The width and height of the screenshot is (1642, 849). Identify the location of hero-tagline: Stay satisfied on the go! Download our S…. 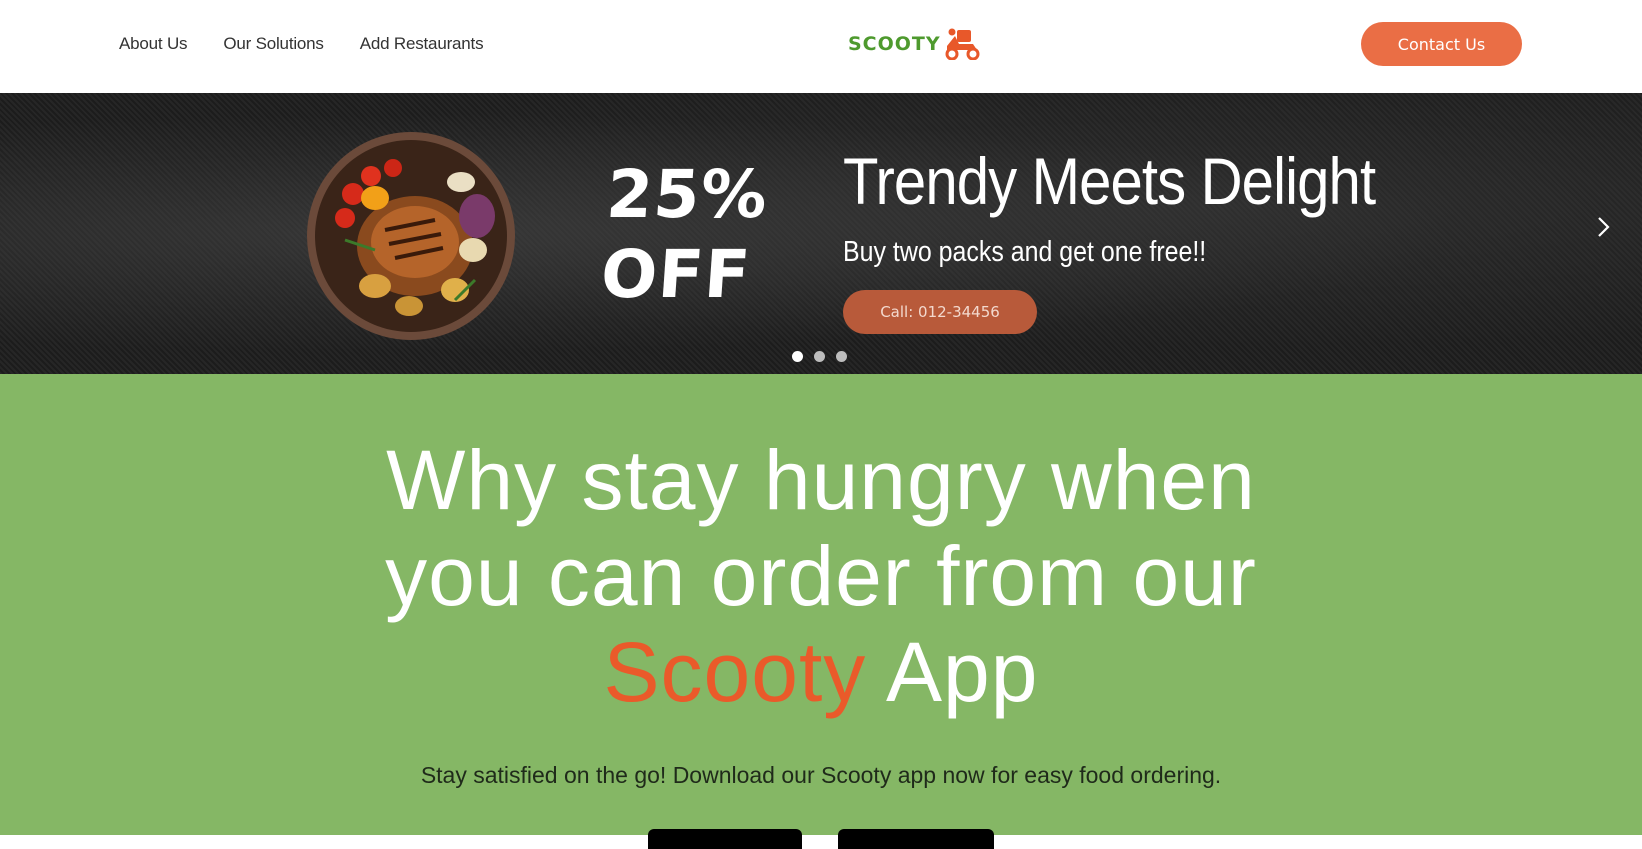
(821, 775).